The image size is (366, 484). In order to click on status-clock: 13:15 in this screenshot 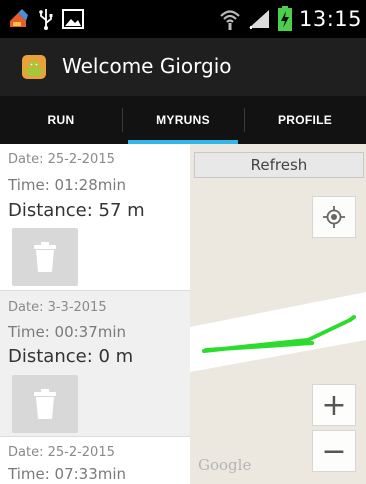, I will do `click(330, 19)`.